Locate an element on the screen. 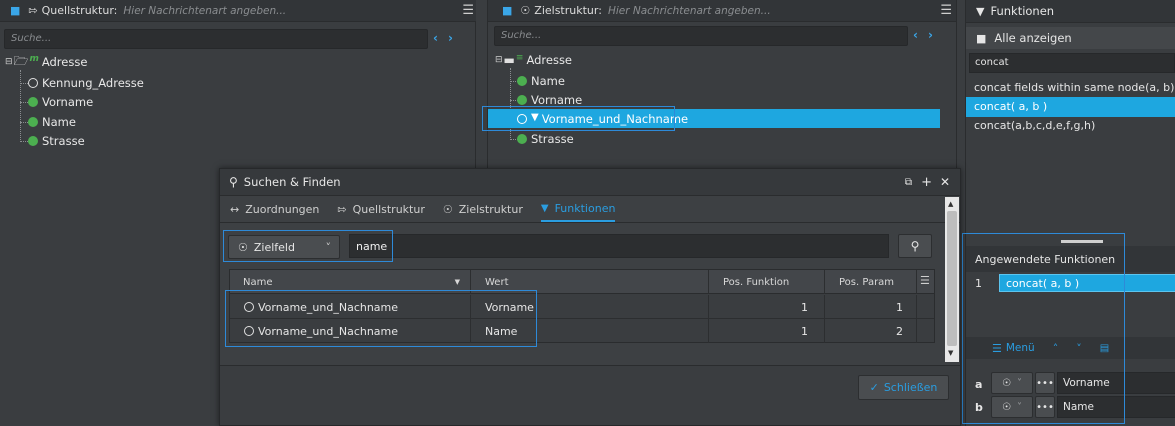 The image size is (1175, 426). target-item: Name is located at coordinates (541, 81).